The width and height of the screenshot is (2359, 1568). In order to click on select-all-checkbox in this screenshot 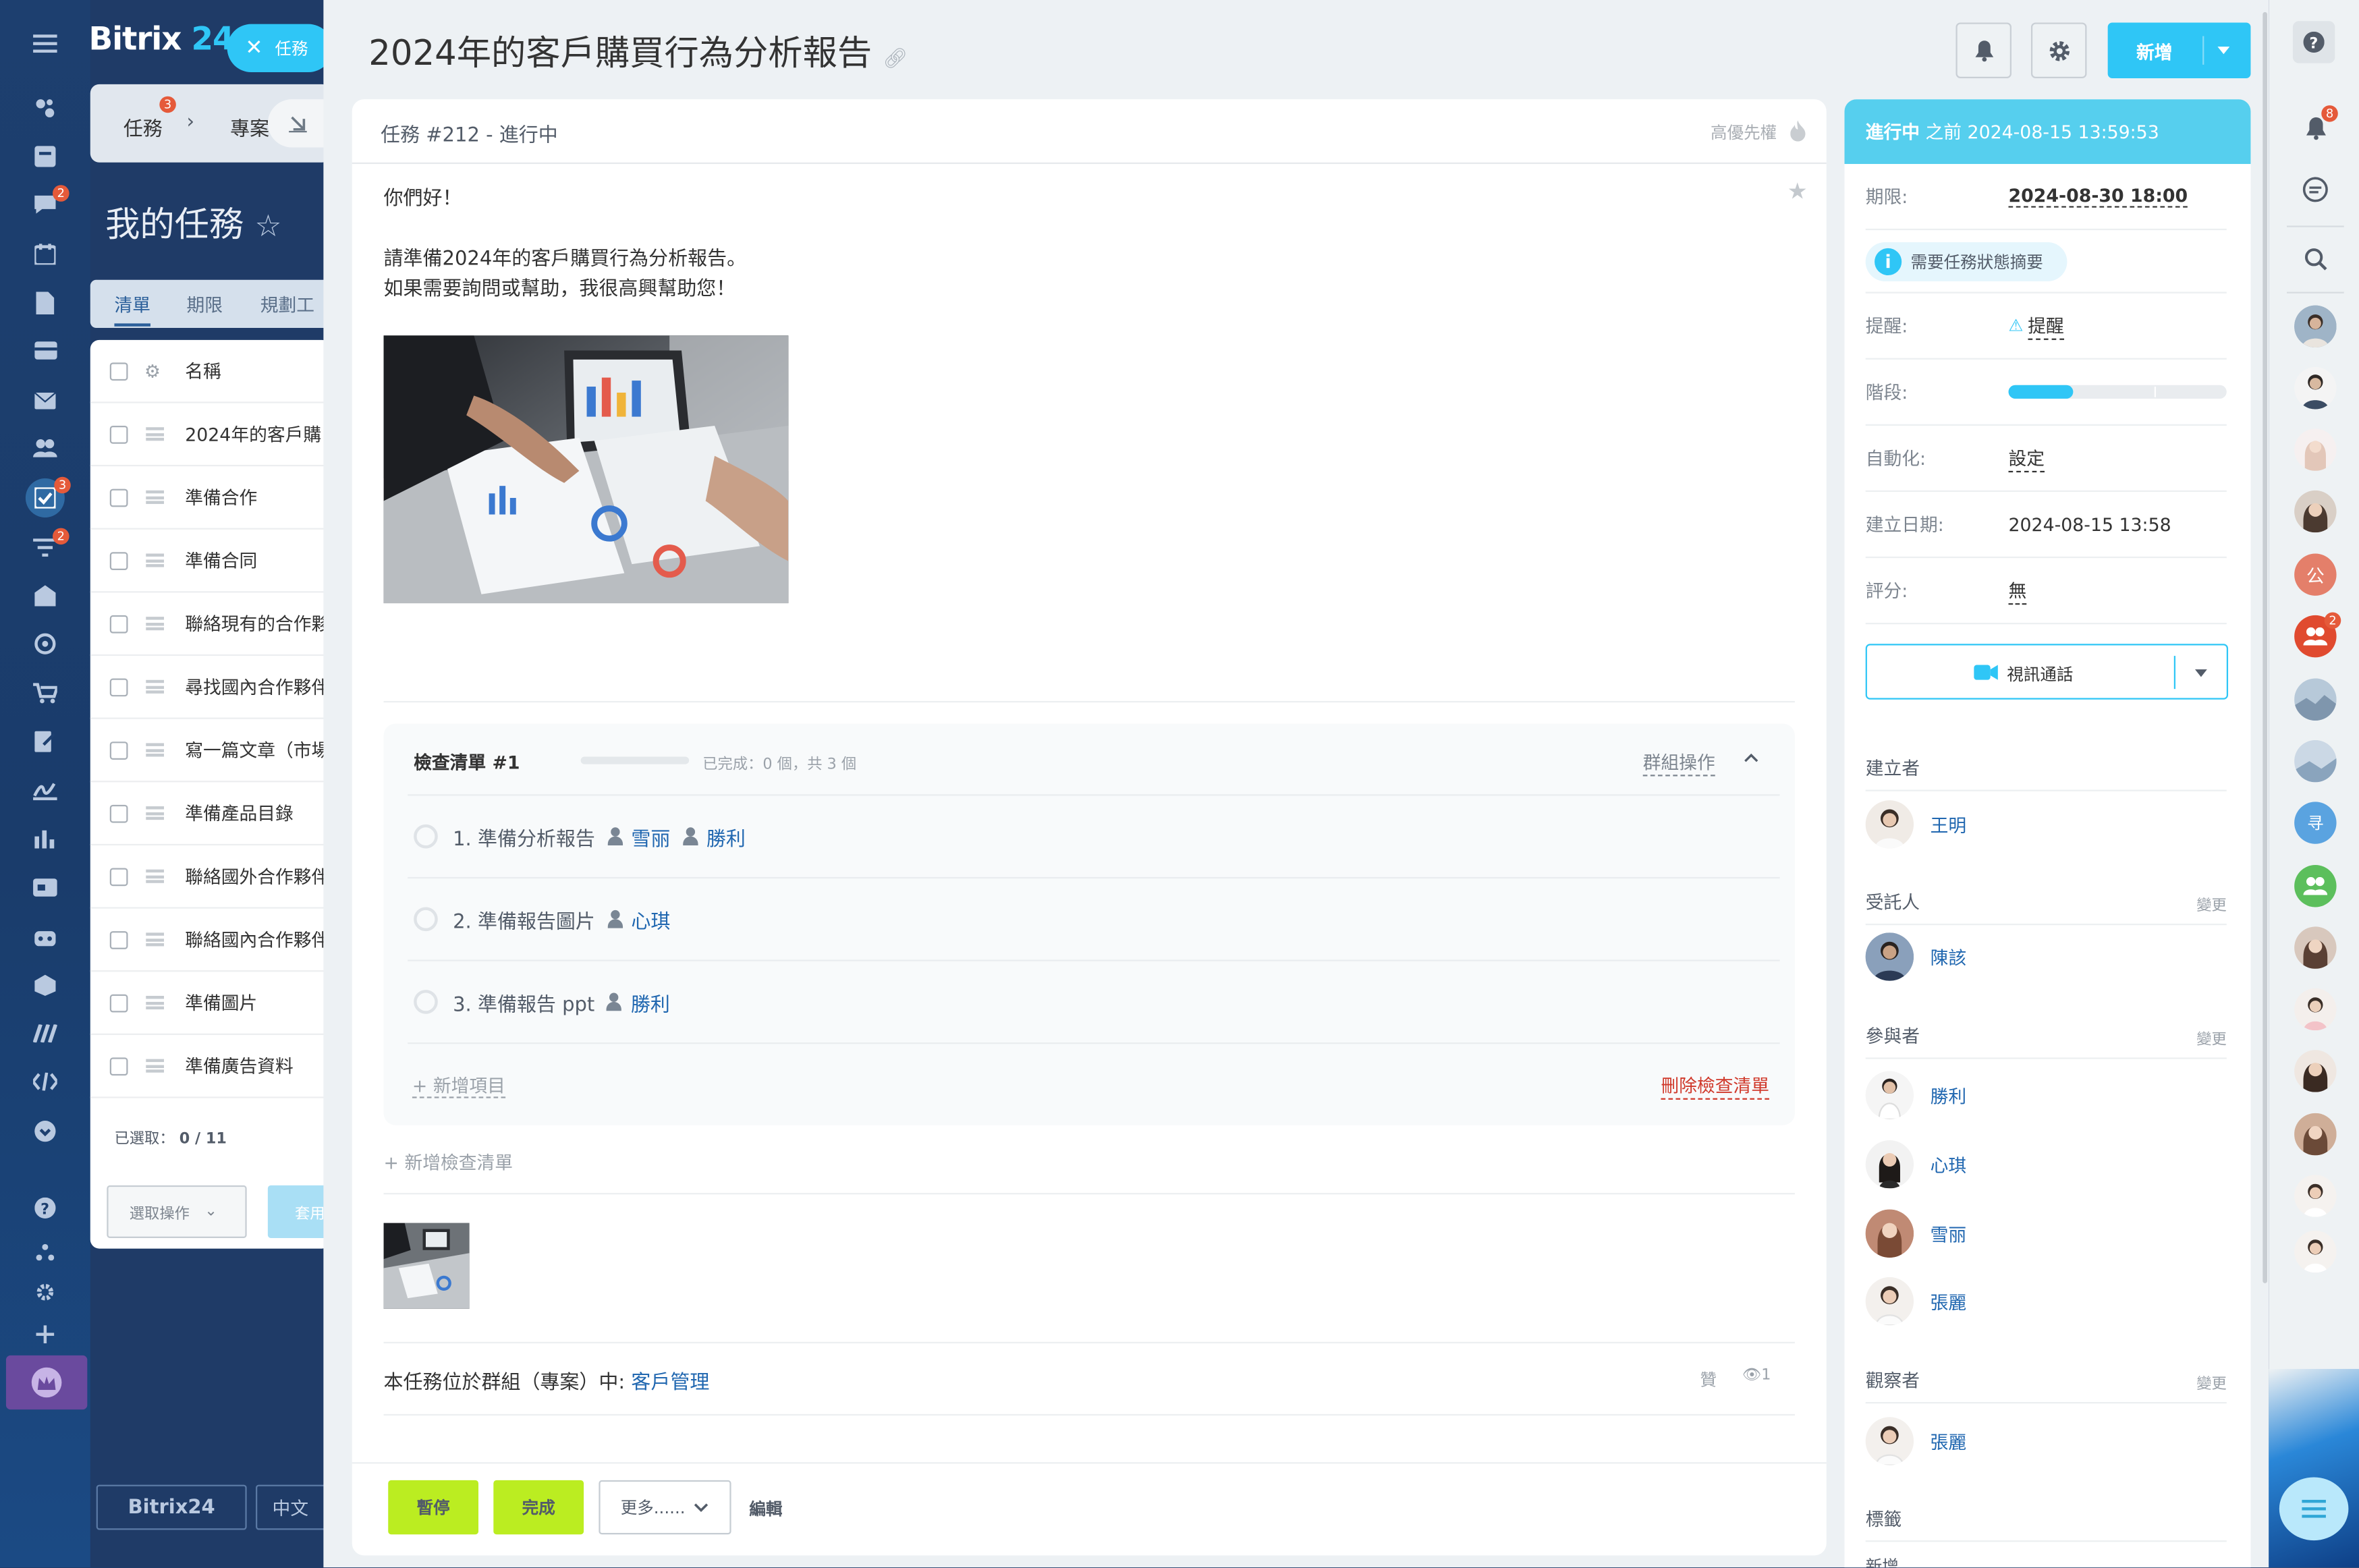, I will do `click(119, 371)`.